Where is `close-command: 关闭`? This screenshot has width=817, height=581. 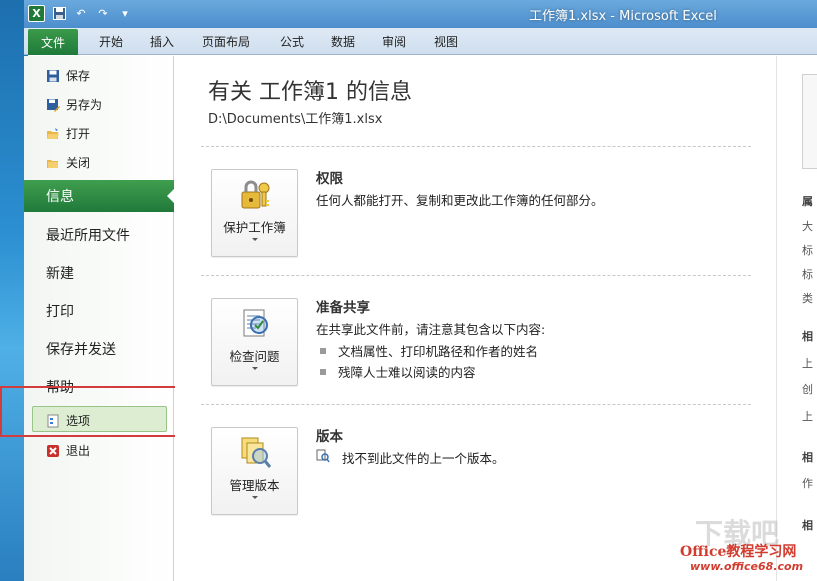 close-command: 关闭 is located at coordinates (68, 162).